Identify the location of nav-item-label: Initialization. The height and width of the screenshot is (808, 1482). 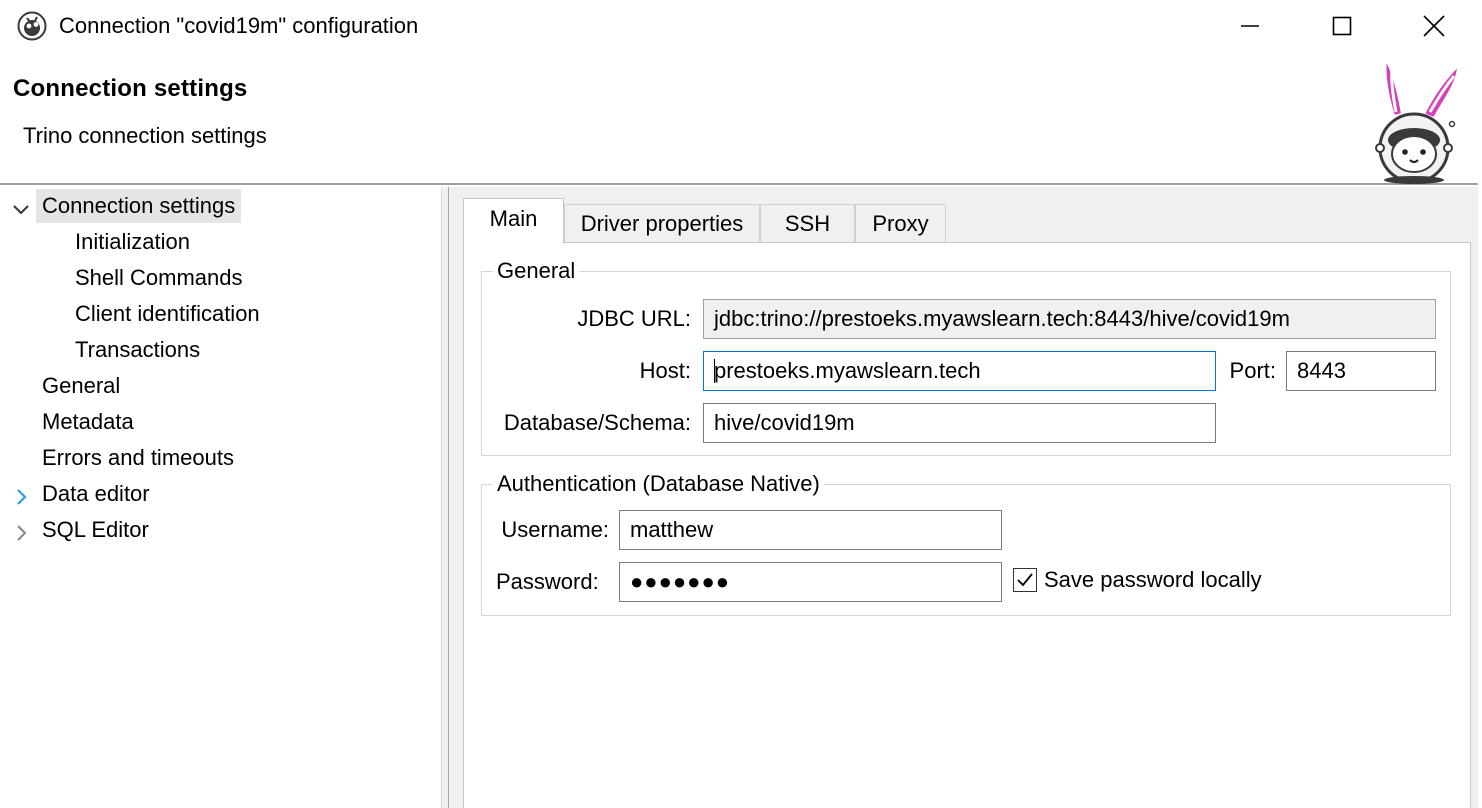
(132, 241).